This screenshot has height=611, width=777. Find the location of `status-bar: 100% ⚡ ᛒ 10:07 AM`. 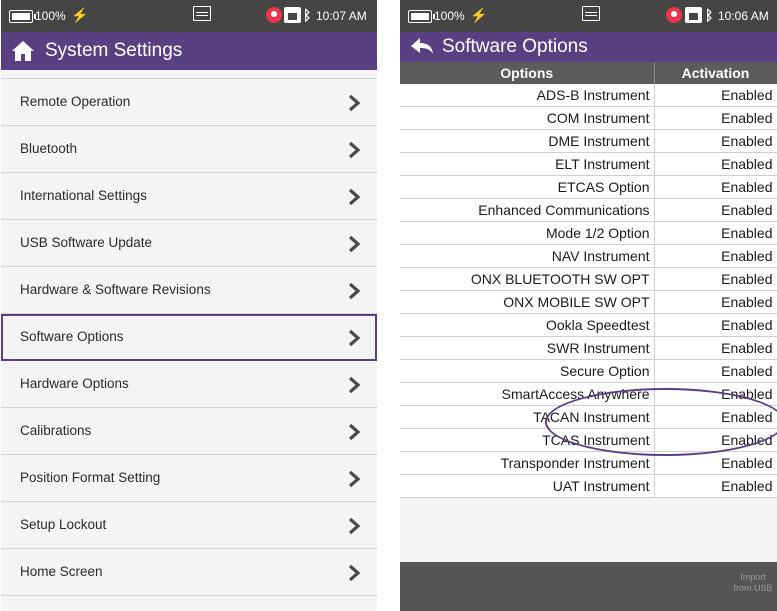

status-bar: 100% ⚡ ᛒ 10:07 AM is located at coordinates (189, 16).